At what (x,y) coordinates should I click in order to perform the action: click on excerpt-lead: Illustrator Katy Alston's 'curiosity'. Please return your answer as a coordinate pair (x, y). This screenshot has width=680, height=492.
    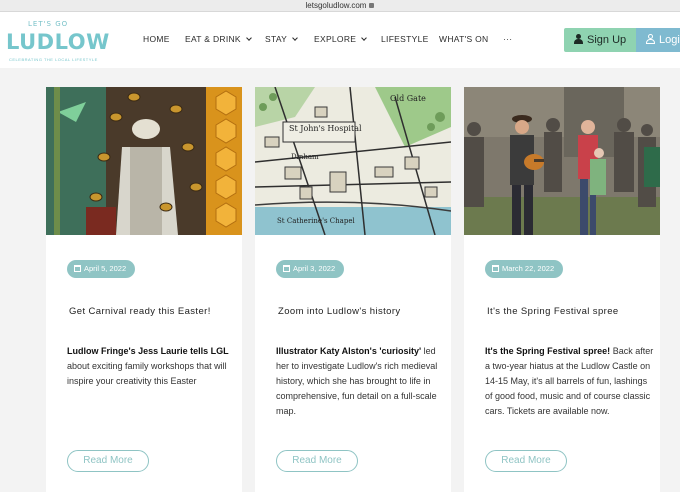
    Looking at the image, I should click on (349, 351).